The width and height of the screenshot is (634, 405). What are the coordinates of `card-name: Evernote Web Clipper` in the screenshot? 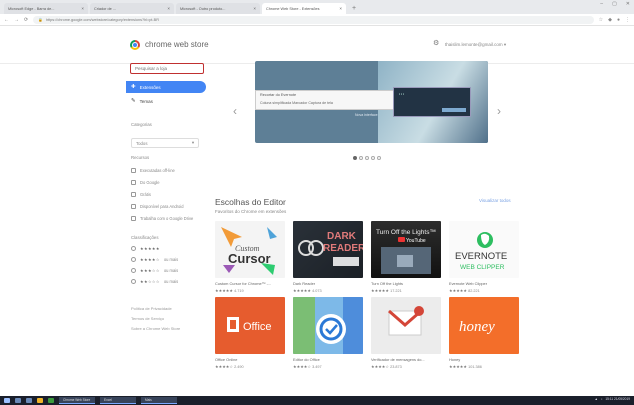 It's located at (468, 283).